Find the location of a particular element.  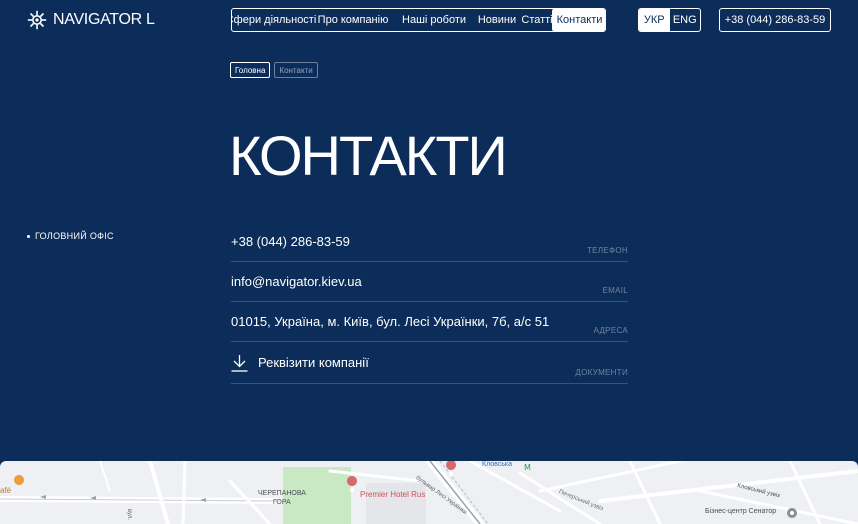

contact-row-documents: Реквізити компанії ДОКУМЕНТИ is located at coordinates (429, 363).